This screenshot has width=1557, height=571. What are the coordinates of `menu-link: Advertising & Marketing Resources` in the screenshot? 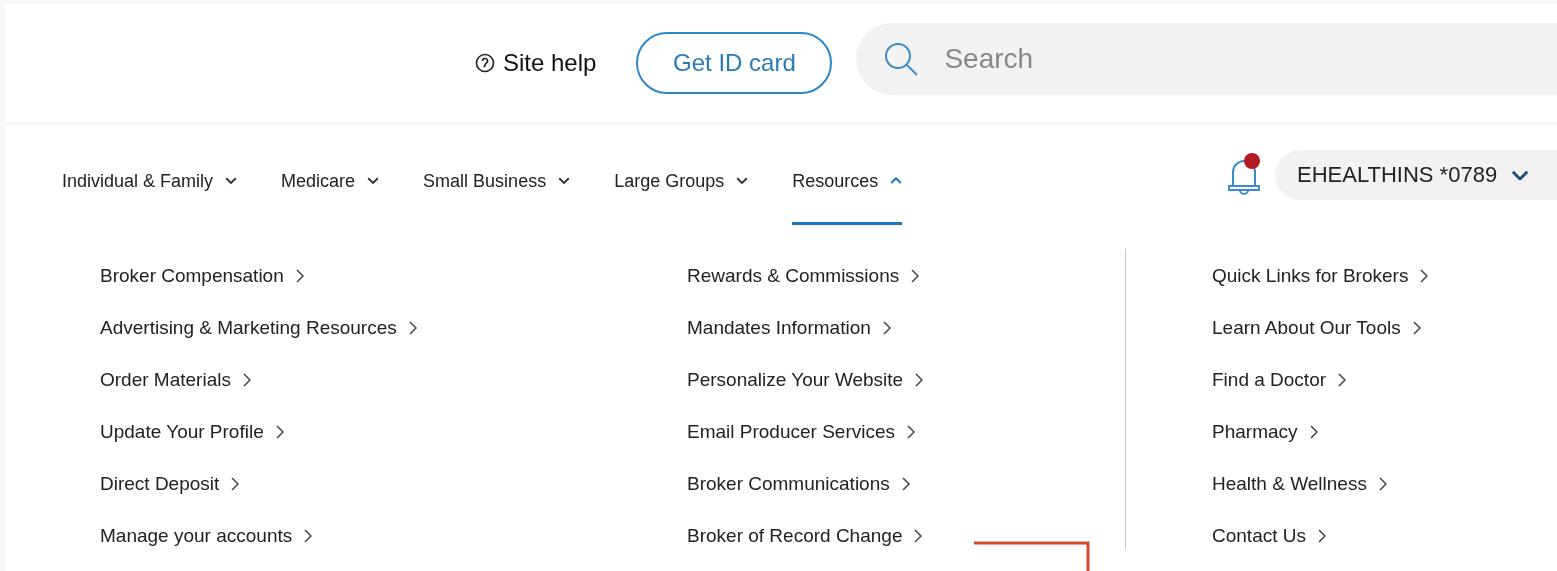 It's located at (393, 328).